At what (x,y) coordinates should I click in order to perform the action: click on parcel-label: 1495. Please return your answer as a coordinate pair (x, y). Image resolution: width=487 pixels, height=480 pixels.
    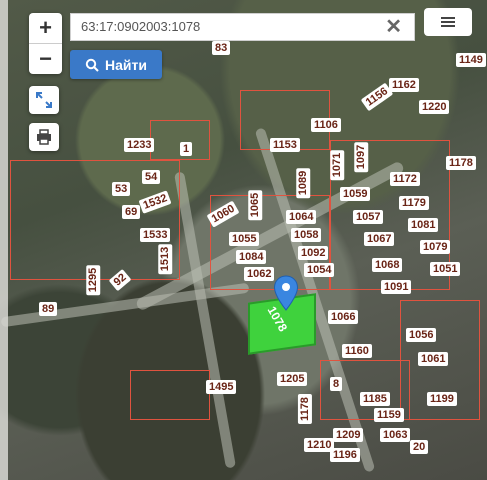
    Looking at the image, I should click on (221, 387).